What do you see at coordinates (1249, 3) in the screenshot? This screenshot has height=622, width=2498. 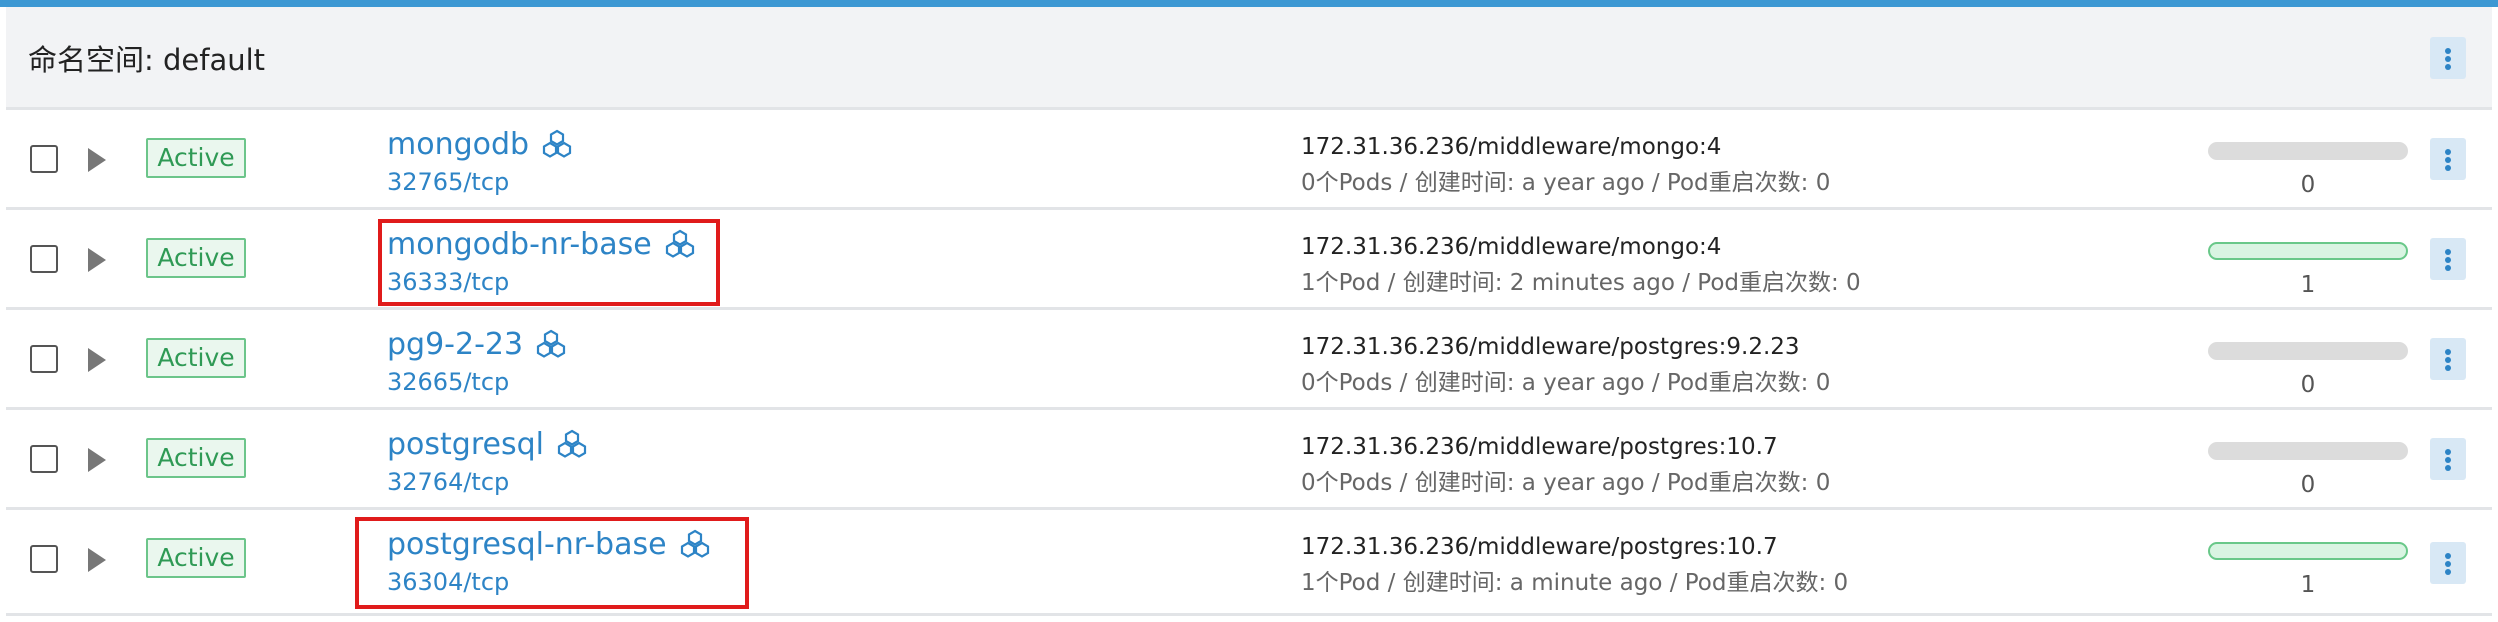 I see `accent-top-bar` at bounding box center [1249, 3].